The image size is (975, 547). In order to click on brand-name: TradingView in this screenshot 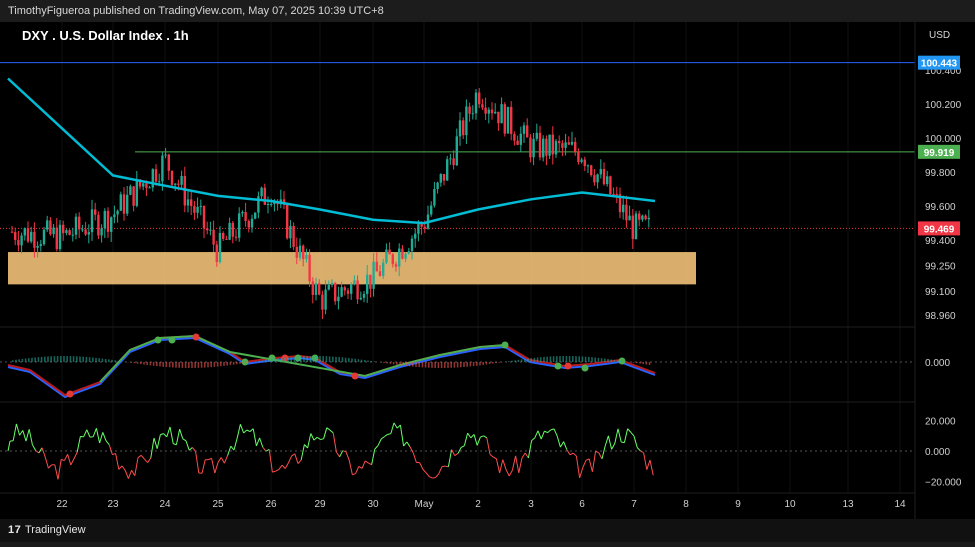, I will do `click(55, 530)`.